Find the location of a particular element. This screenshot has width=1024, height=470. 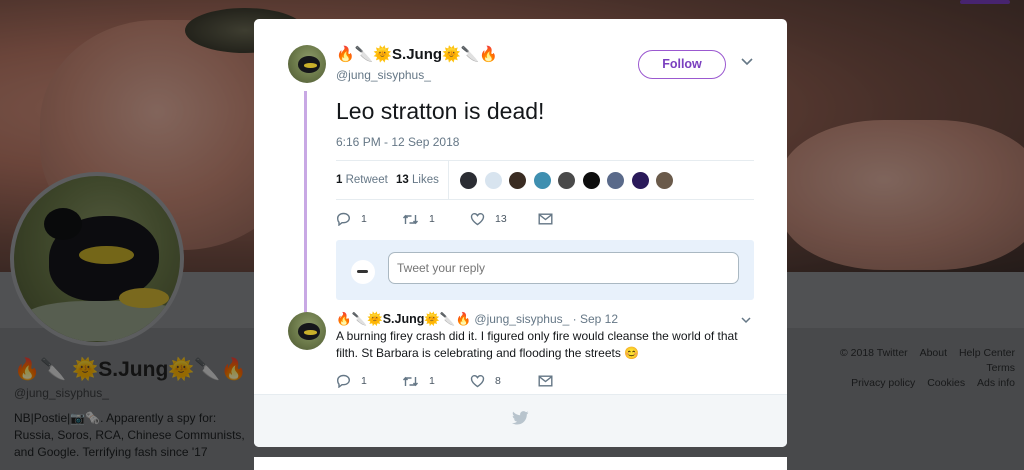

reply-count: 1 is located at coordinates (364, 219).